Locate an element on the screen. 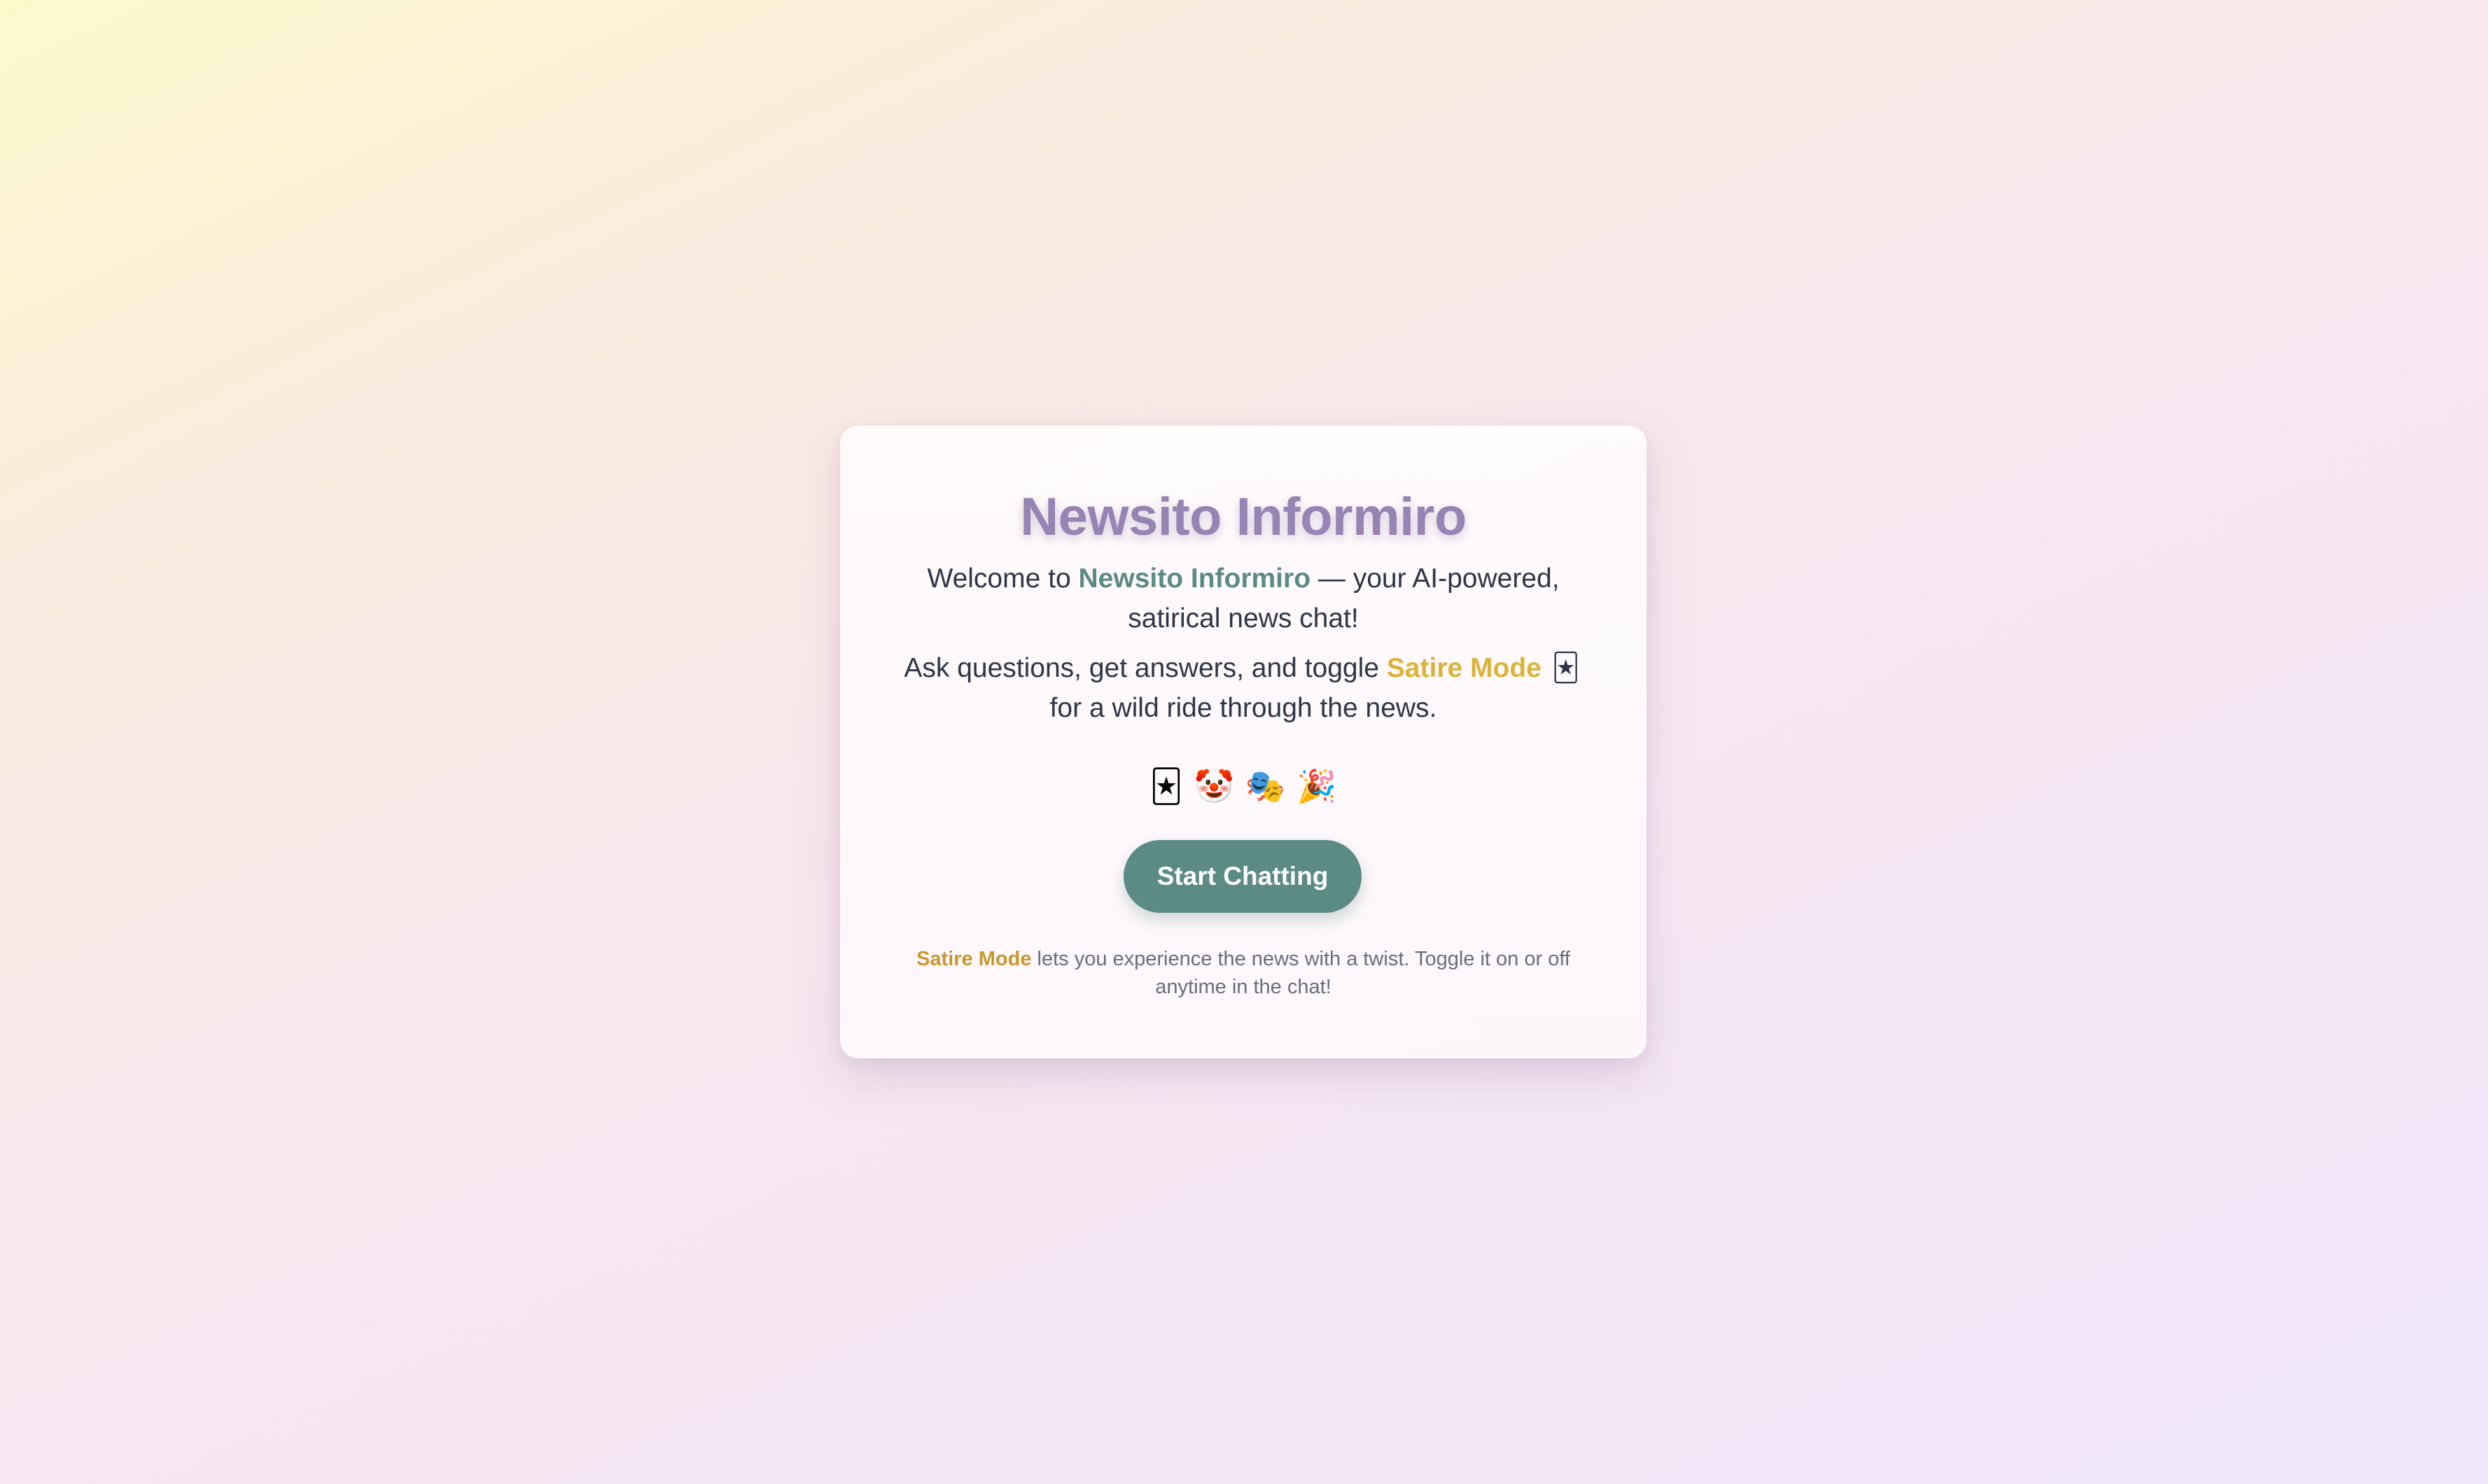  brand-name-inline: Newsito Informiro is located at coordinates (1194, 579).